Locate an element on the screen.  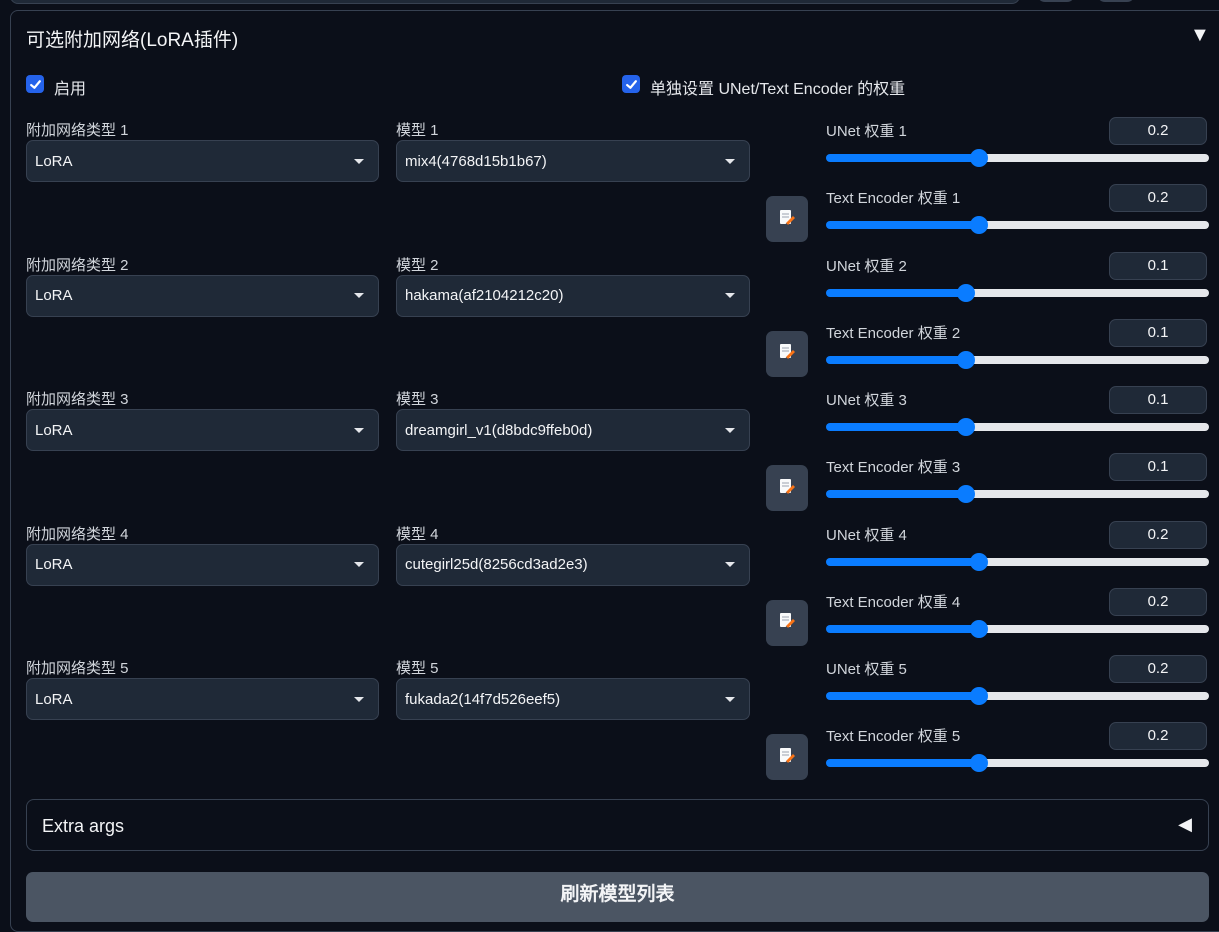
separate-weights-checkbox is located at coordinates (631, 84).